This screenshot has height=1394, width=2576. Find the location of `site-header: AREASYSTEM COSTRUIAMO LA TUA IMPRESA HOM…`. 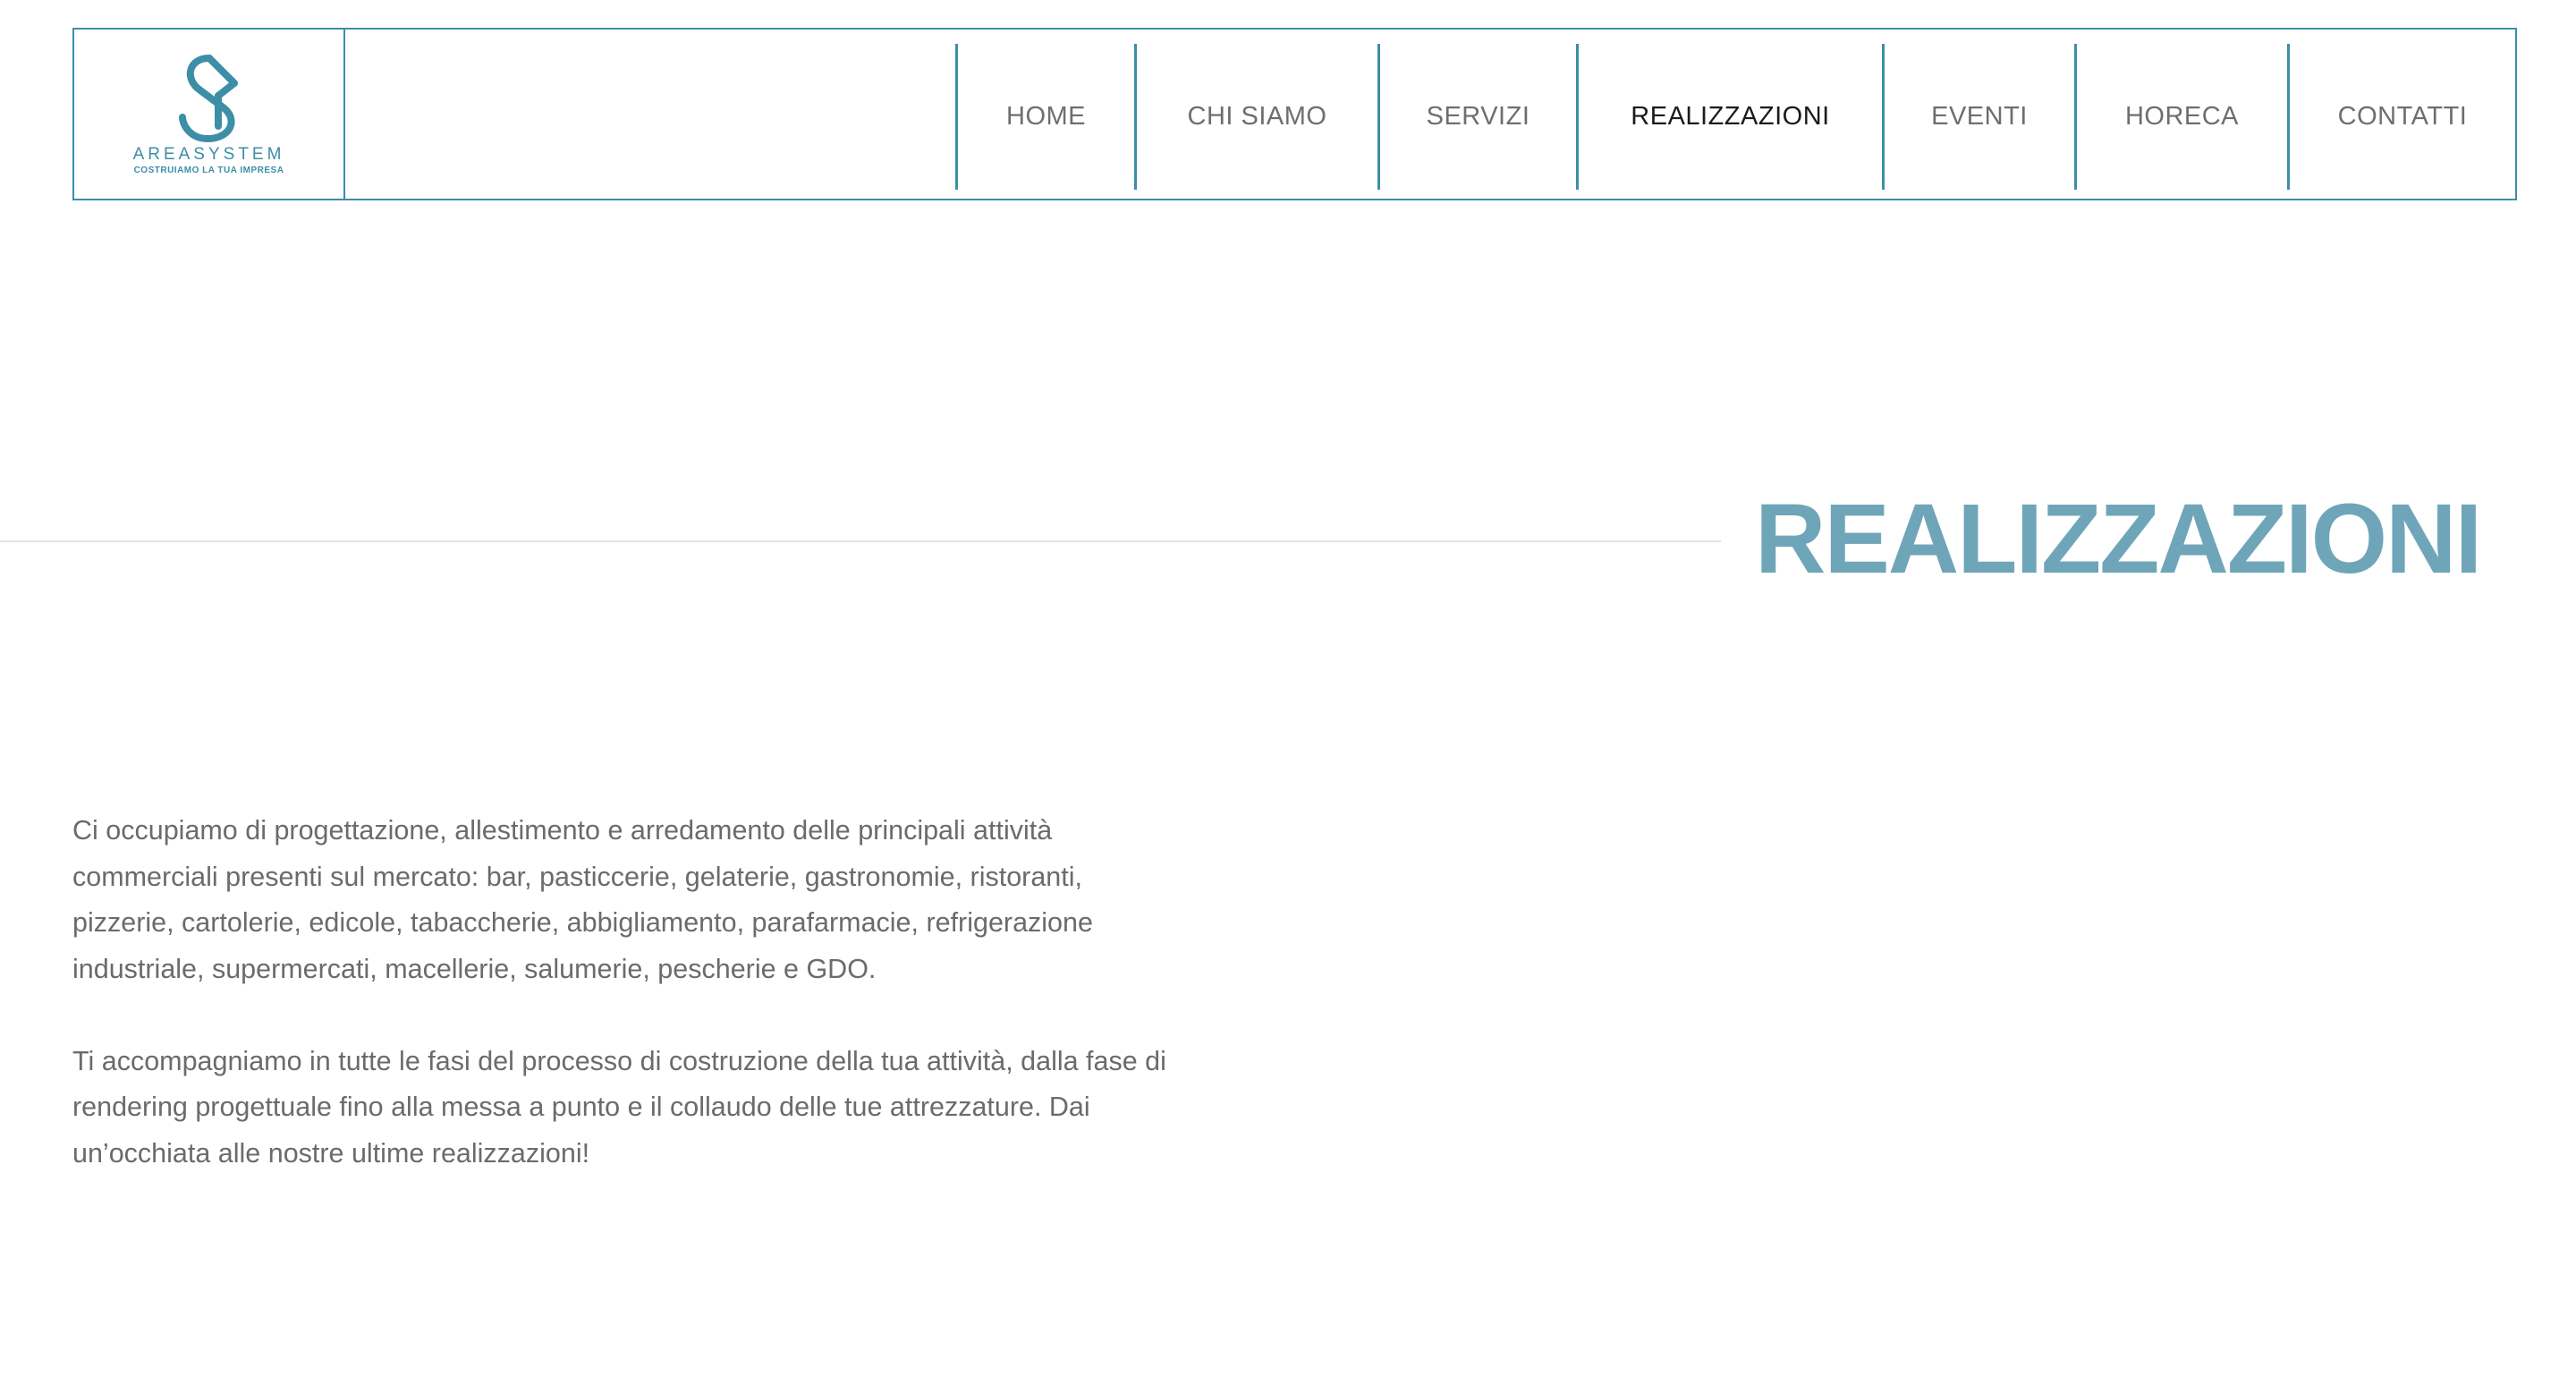

site-header: AREASYSTEM COSTRUIAMO LA TUA IMPRESA HOM… is located at coordinates (1294, 114).